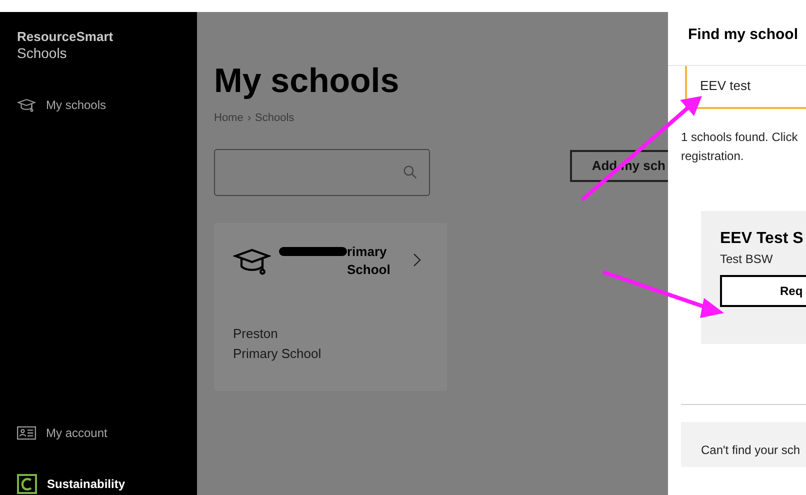 This screenshot has height=495, width=806. Describe the element at coordinates (369, 260) in the screenshot. I see `school-name: rimary School` at that location.